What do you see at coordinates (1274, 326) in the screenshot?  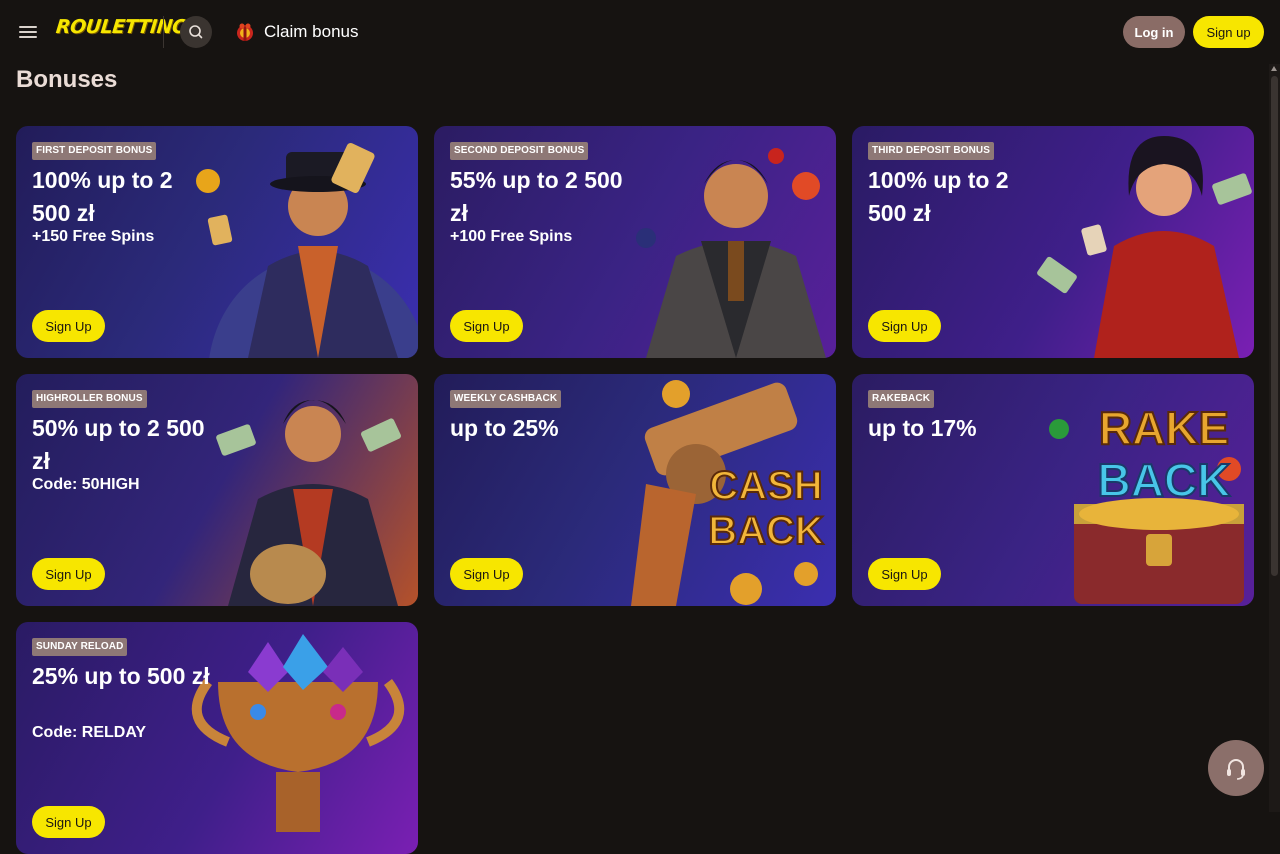 I see `scroll-thumb` at bounding box center [1274, 326].